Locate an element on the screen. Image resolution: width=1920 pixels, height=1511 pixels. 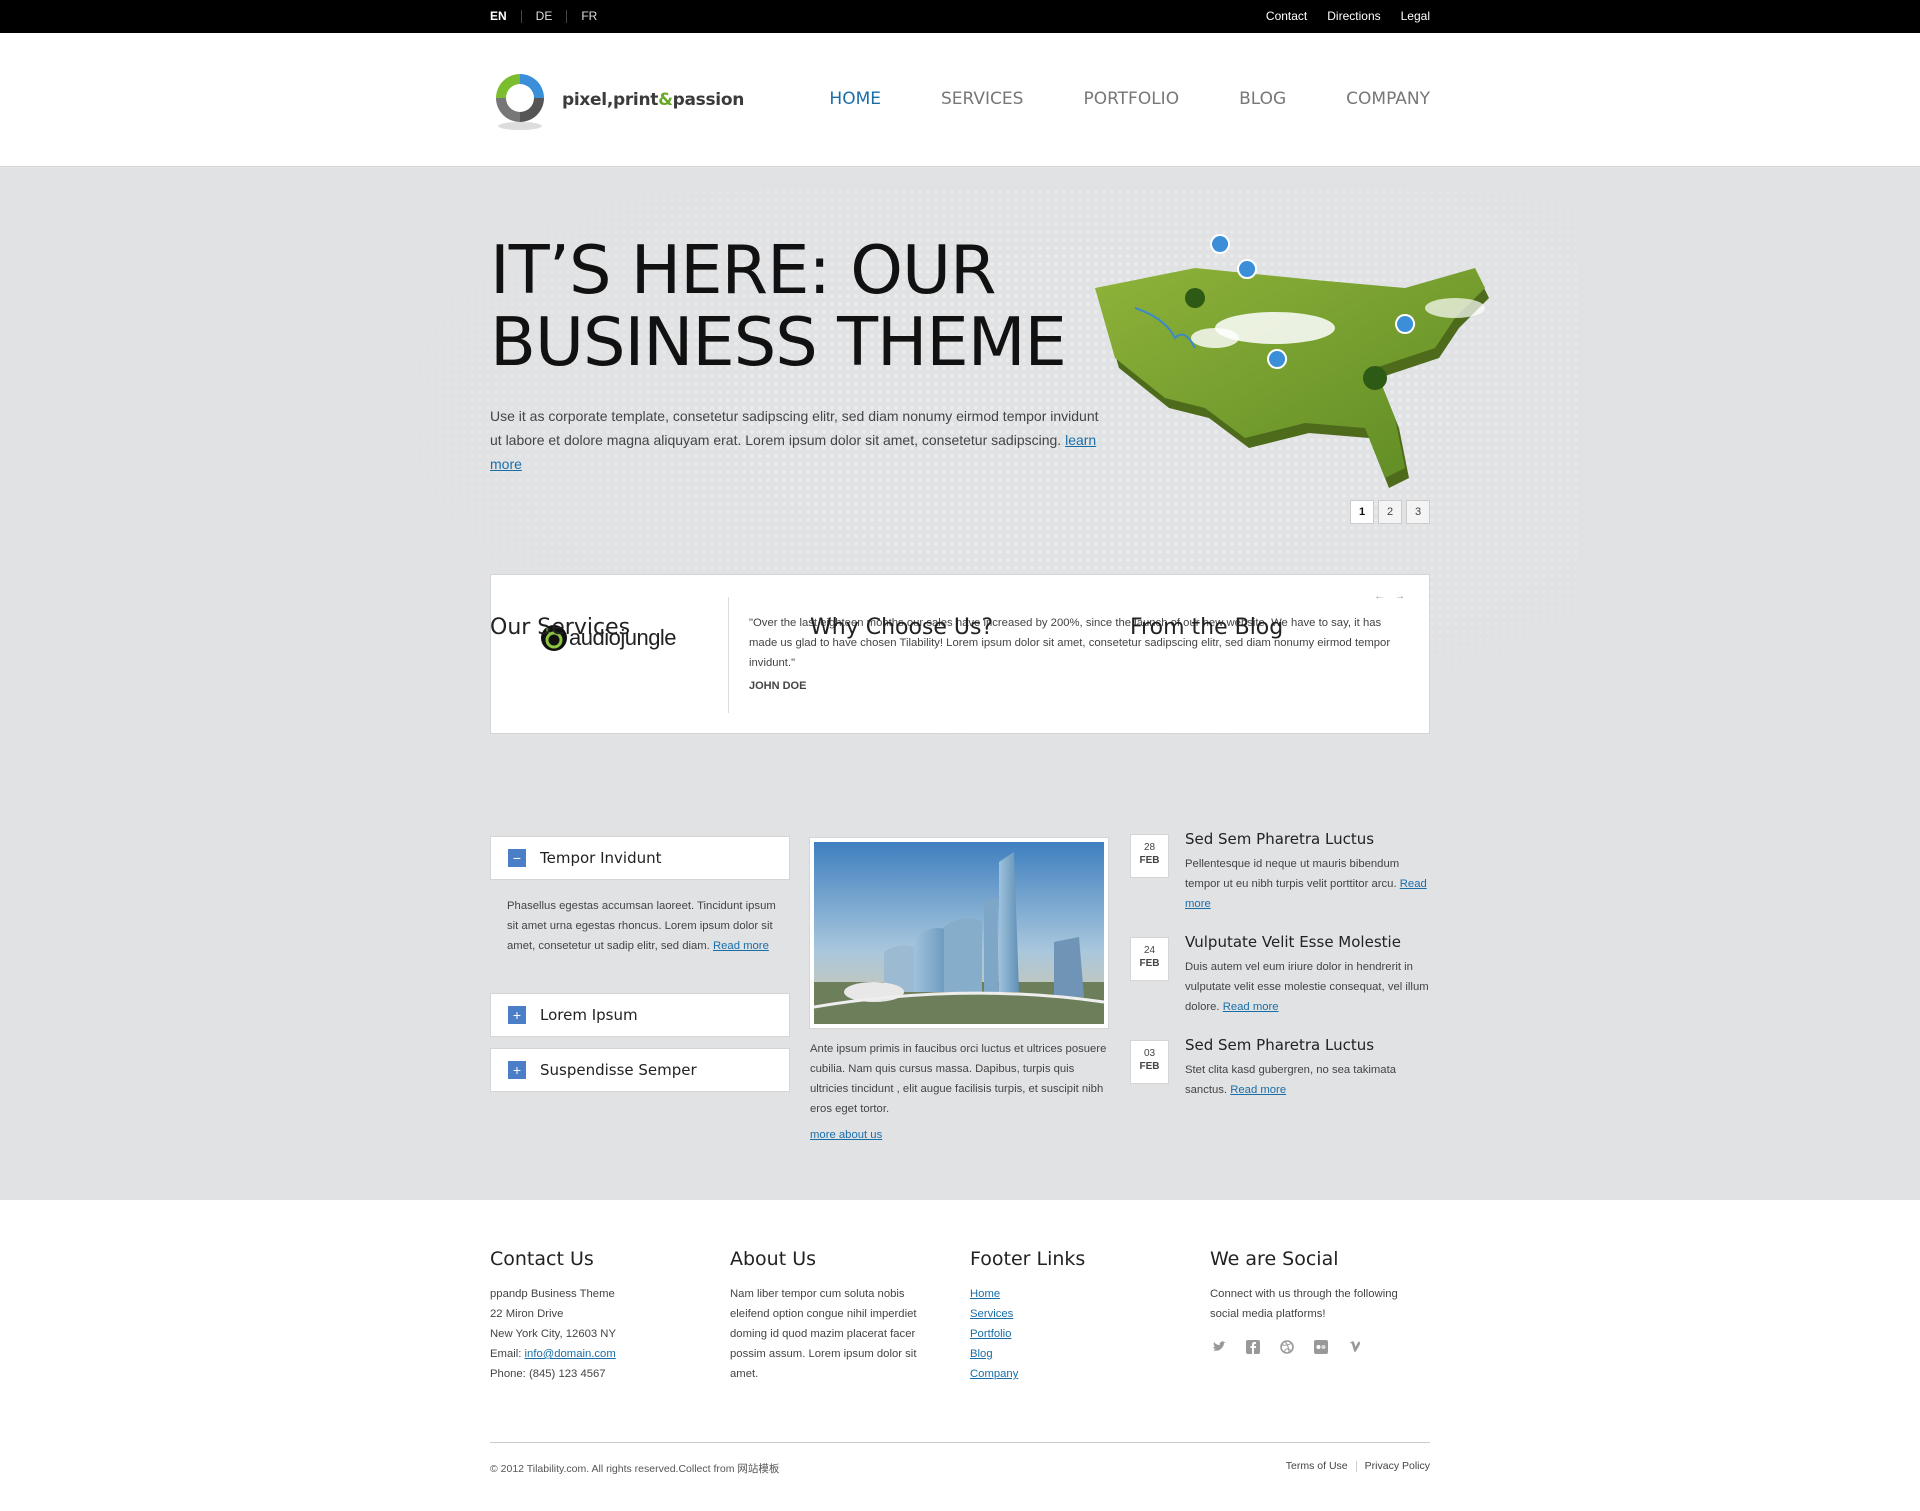
nav-portfolio: PORTFOLIO is located at coordinates (1131, 99).